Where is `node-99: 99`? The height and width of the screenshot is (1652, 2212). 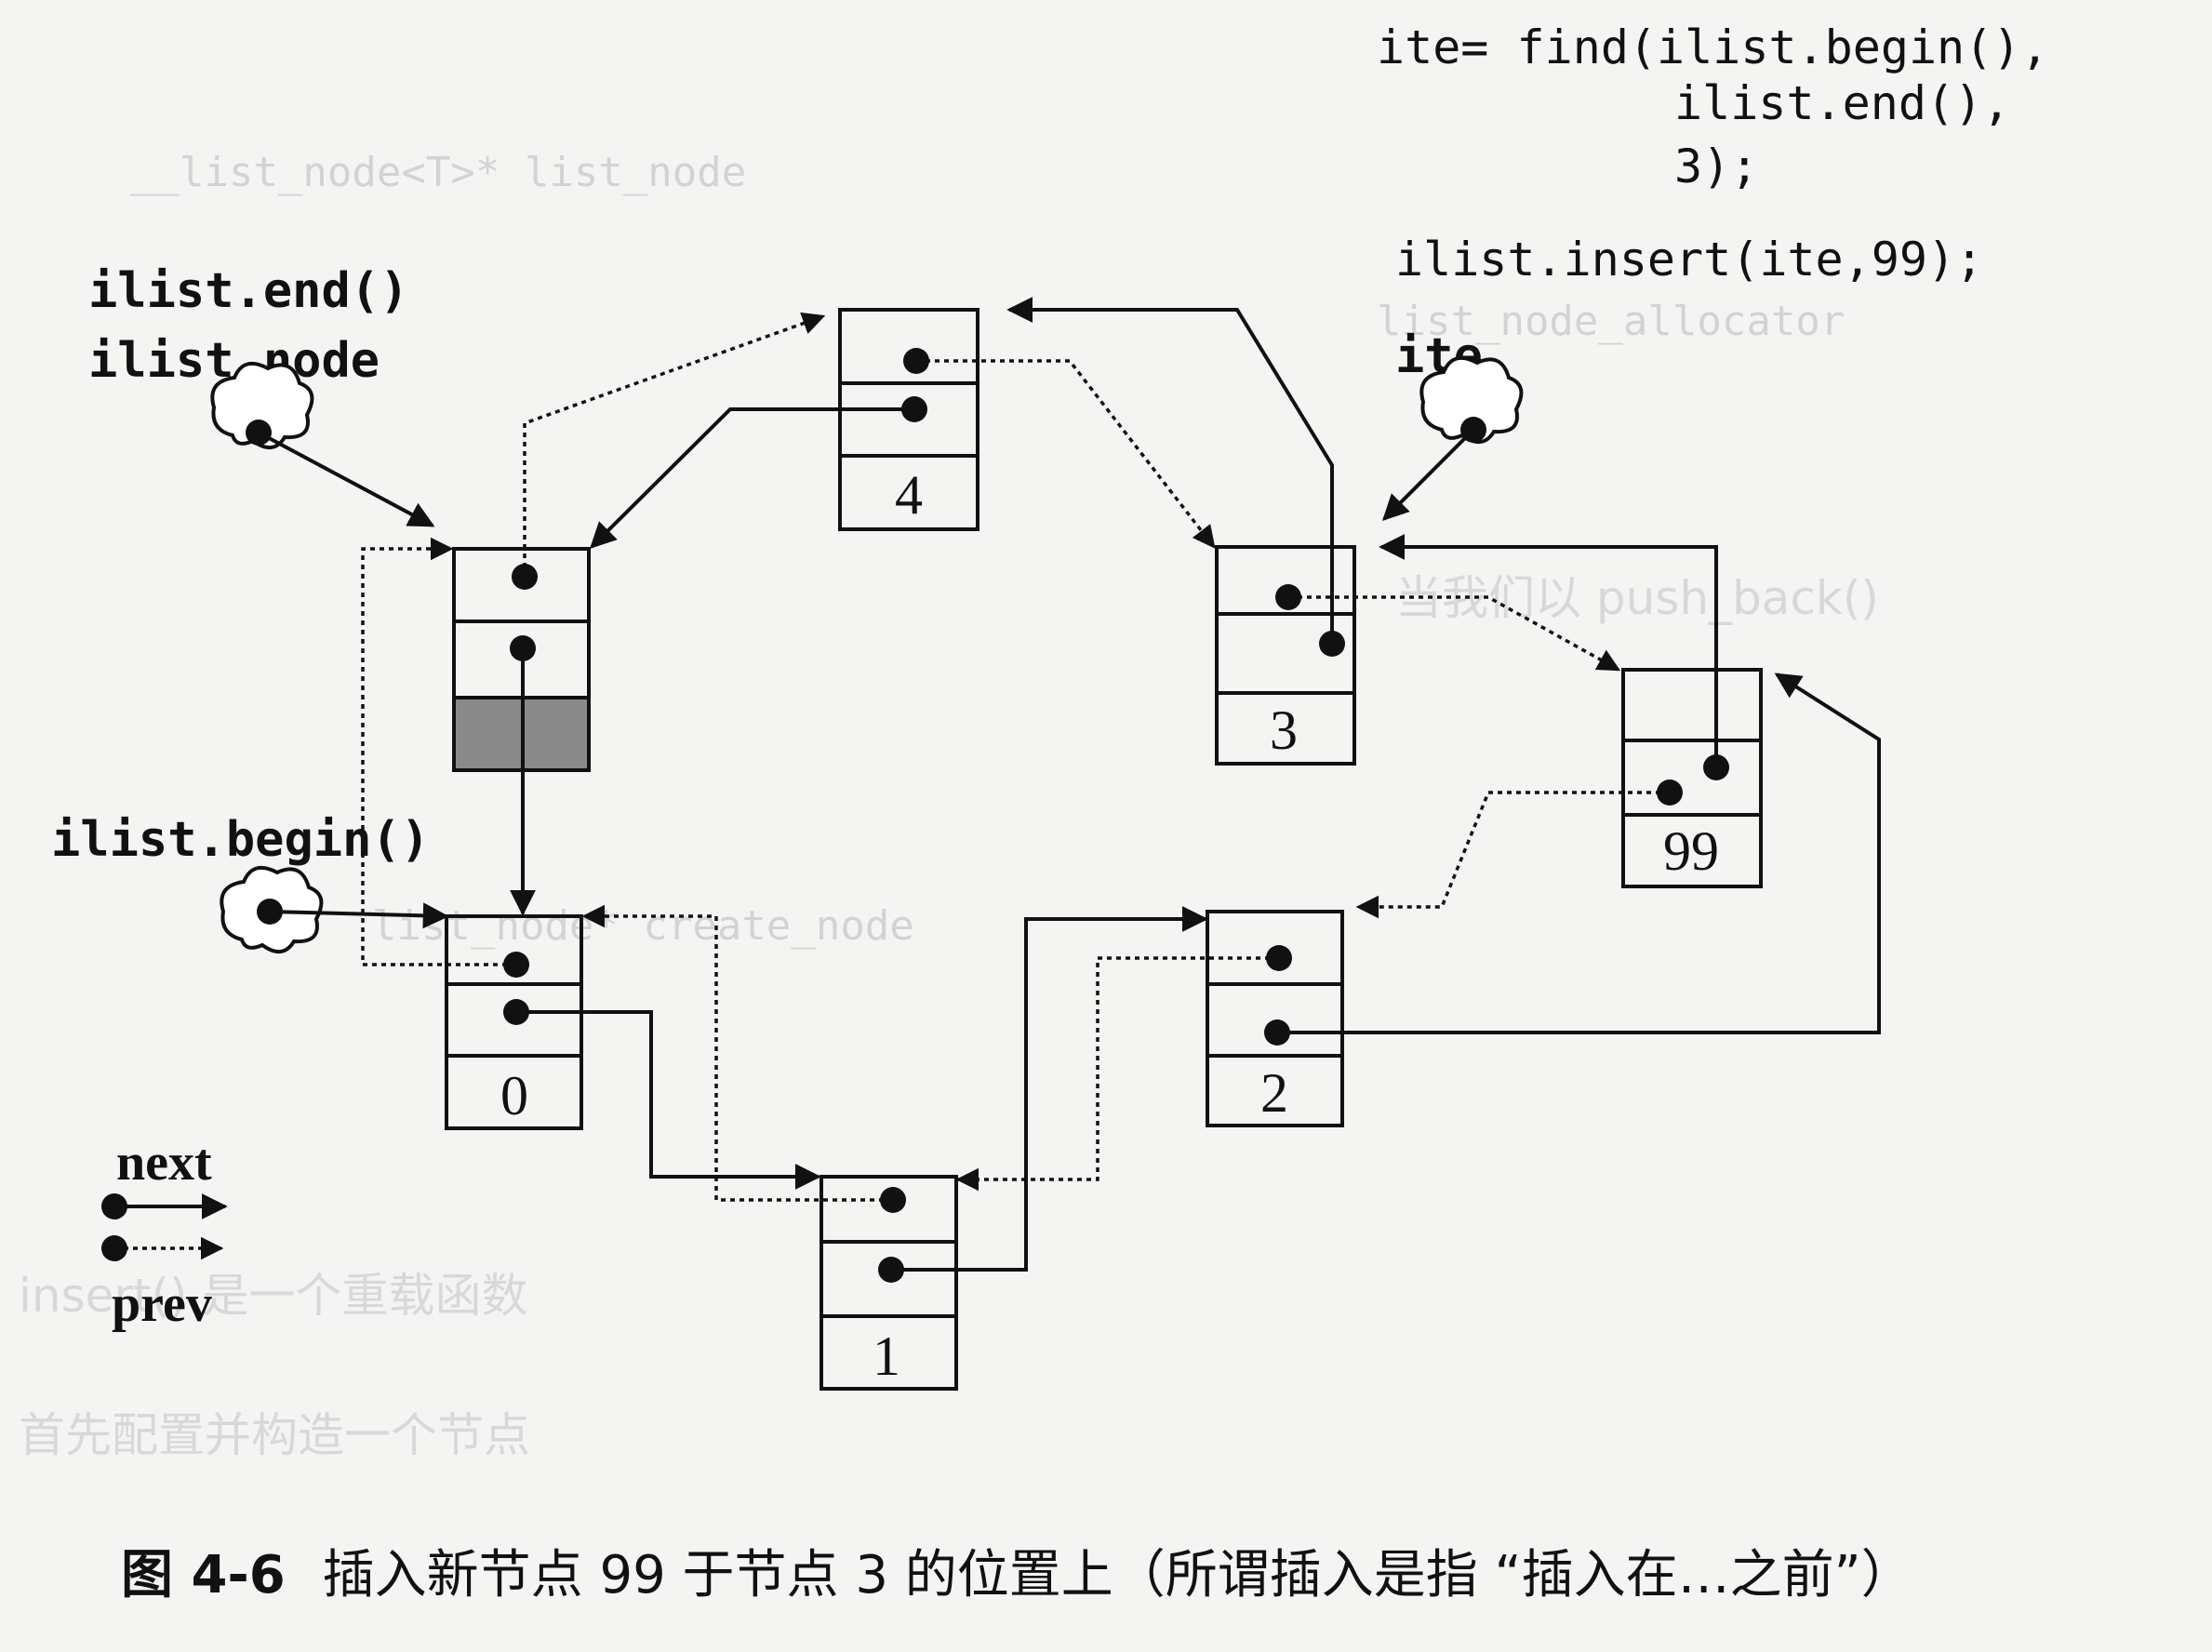
node-99: 99 is located at coordinates (1692, 778).